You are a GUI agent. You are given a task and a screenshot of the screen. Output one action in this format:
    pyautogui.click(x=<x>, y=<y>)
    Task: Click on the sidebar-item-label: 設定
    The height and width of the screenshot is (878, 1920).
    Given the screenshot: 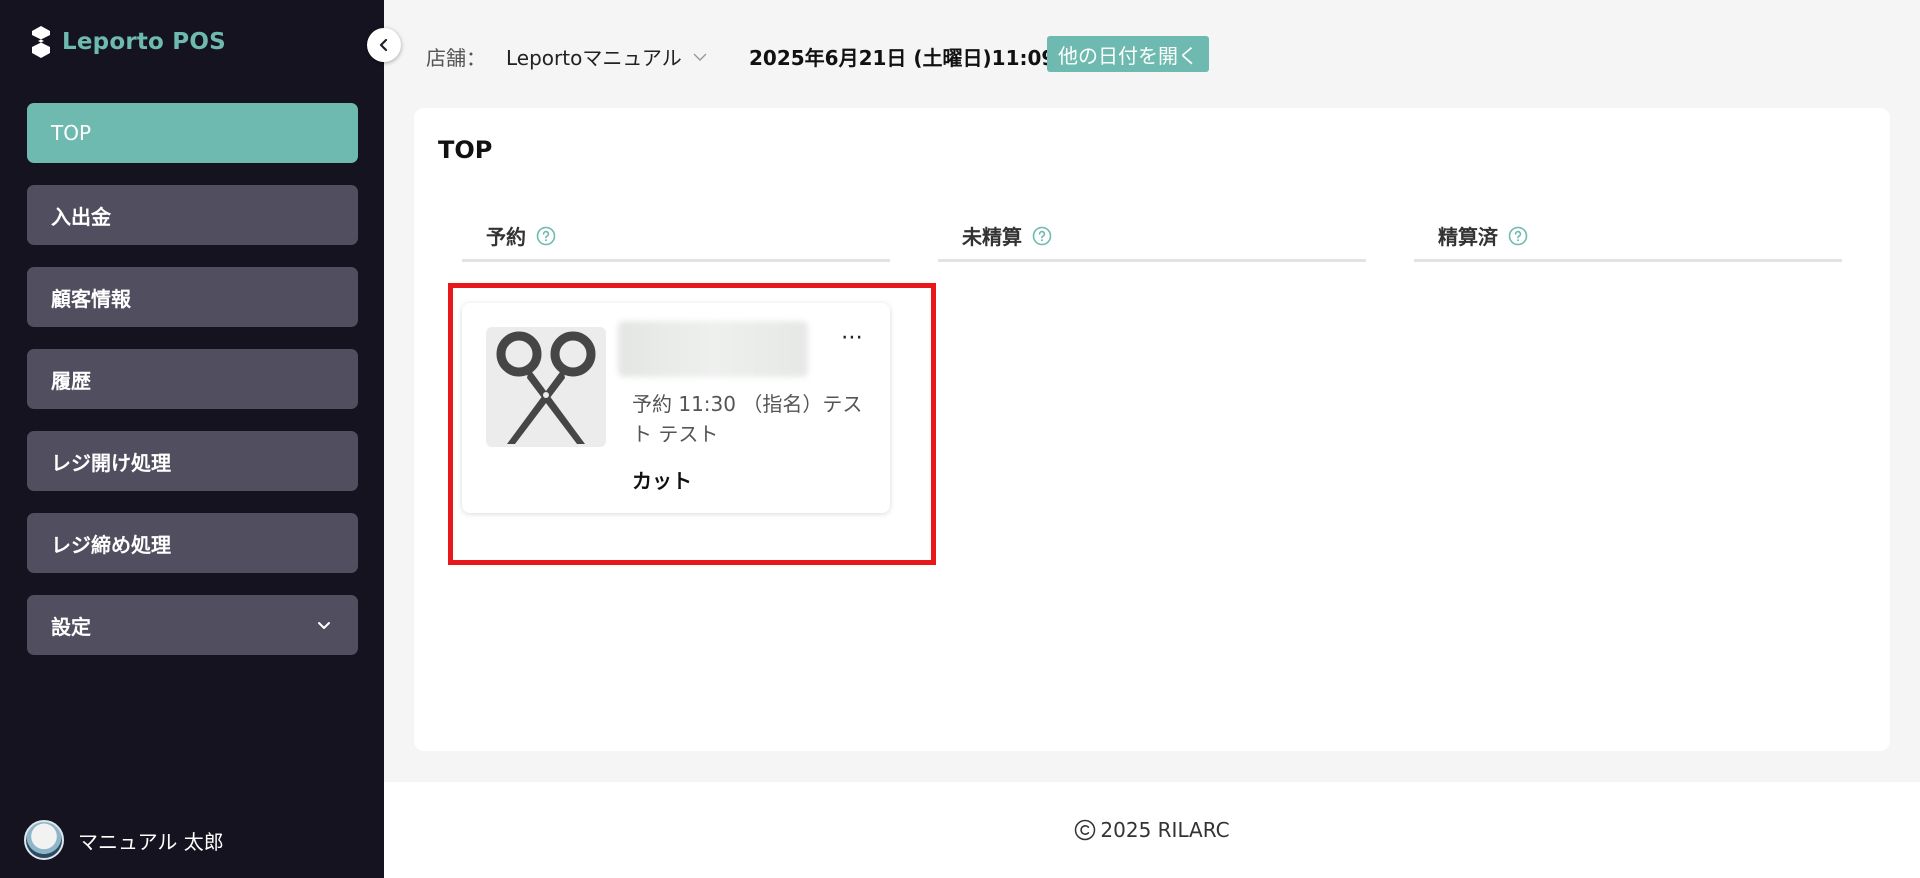 What is the action you would take?
    pyautogui.click(x=71, y=626)
    